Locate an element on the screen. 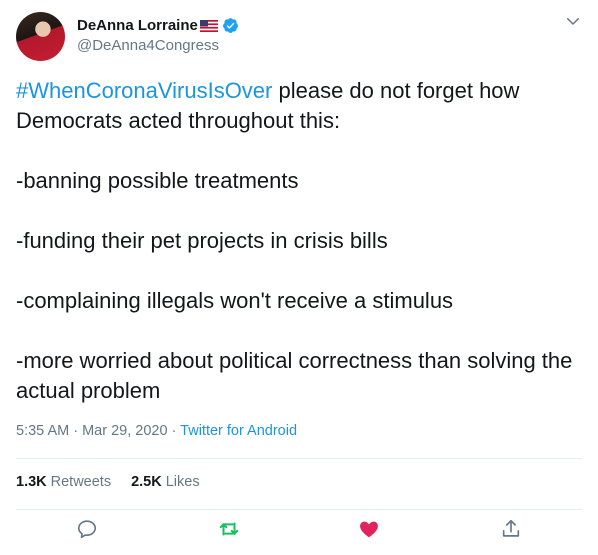 This screenshot has width=598, height=555. avatar is located at coordinates (40, 36).